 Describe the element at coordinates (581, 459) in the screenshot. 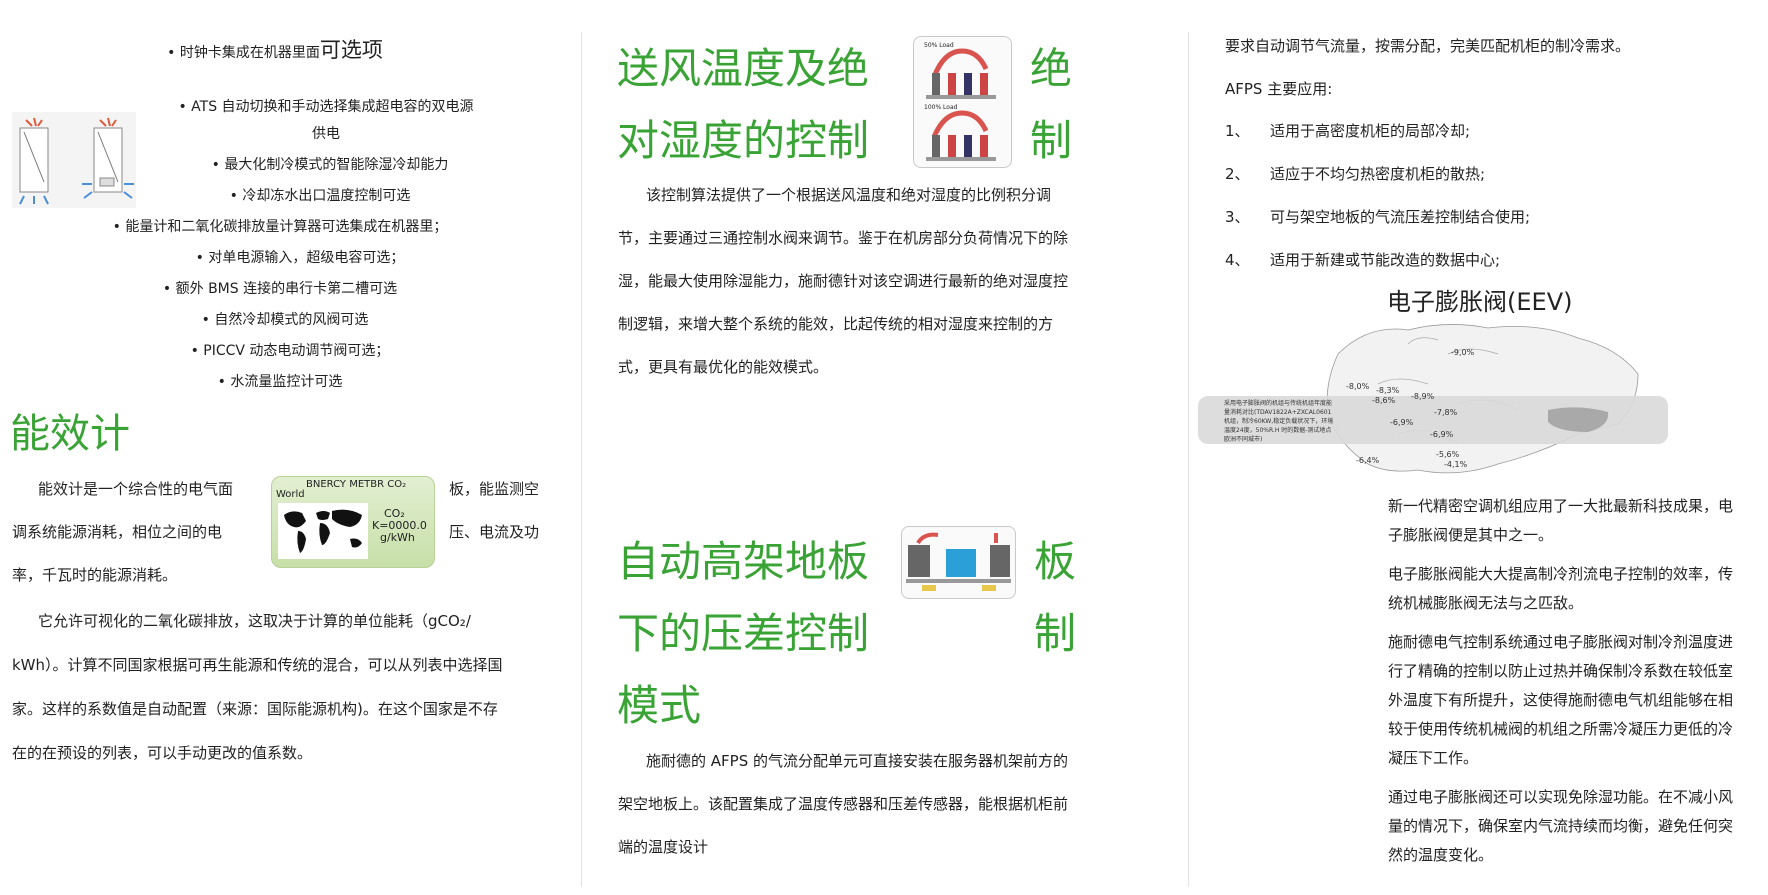

I see `column-divider-left` at that location.